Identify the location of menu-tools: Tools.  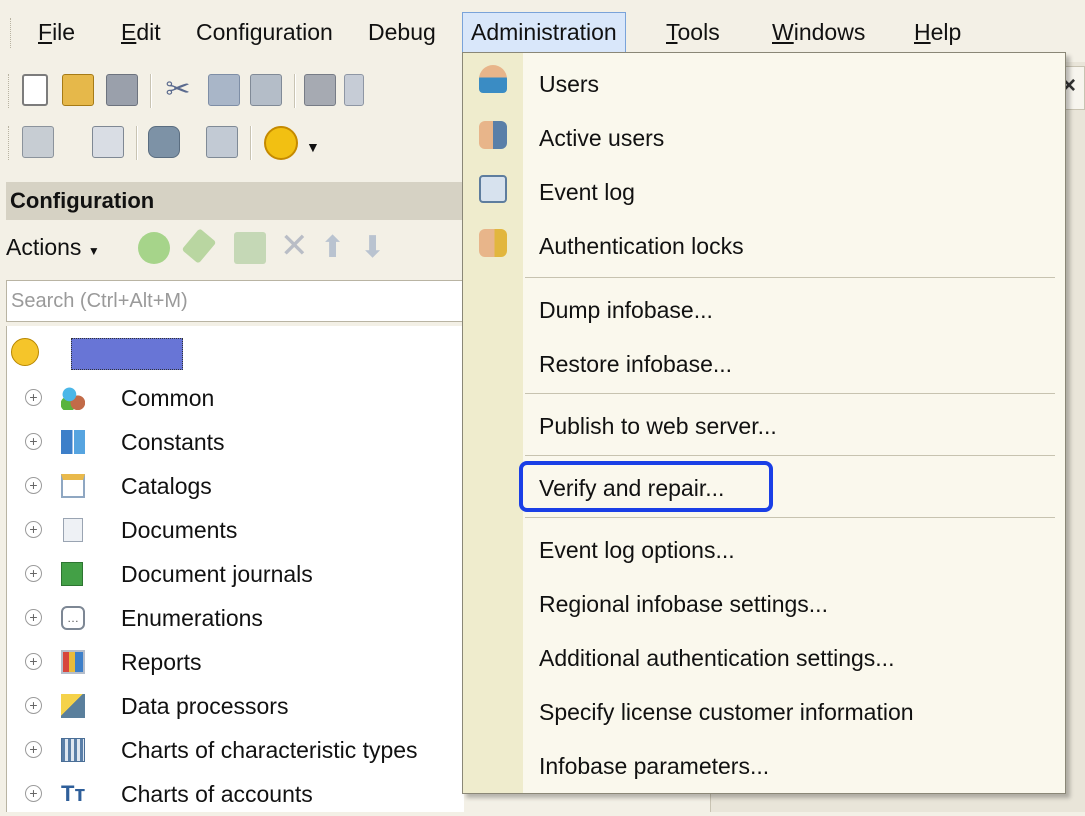
(693, 32).